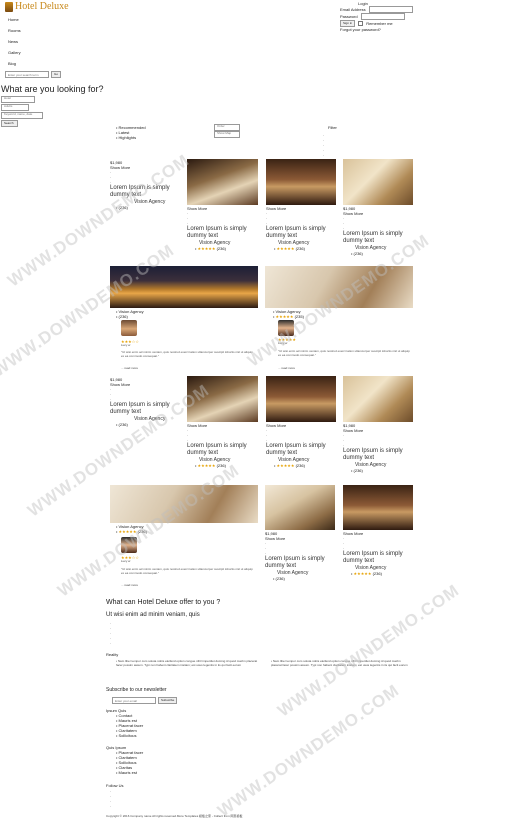  Describe the element at coordinates (348, 23) in the screenshot. I see `sign-in-button: Sign in` at that location.